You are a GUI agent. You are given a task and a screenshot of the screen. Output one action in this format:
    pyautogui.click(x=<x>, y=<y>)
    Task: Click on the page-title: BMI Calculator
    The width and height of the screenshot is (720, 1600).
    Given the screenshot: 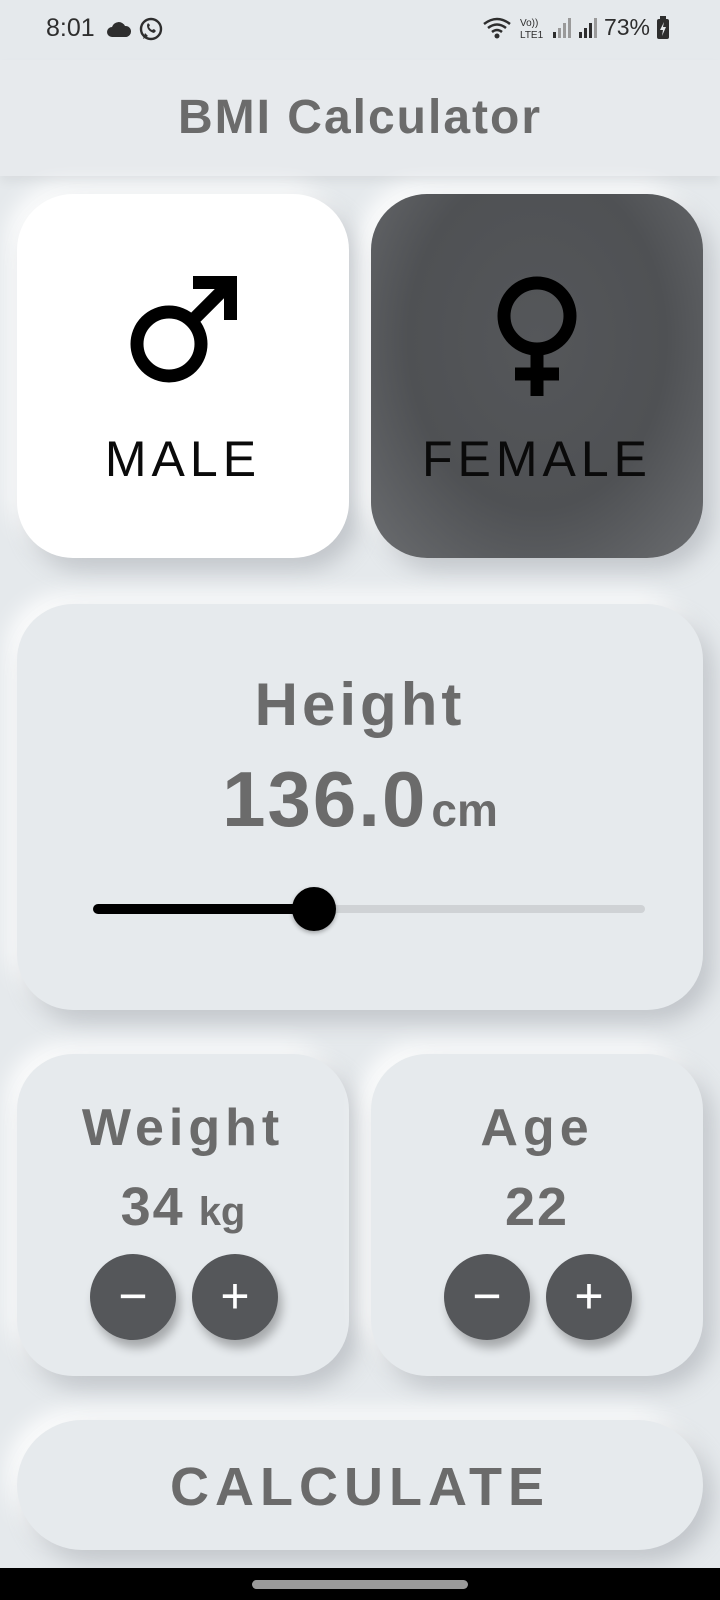 What is the action you would take?
    pyautogui.click(x=360, y=117)
    